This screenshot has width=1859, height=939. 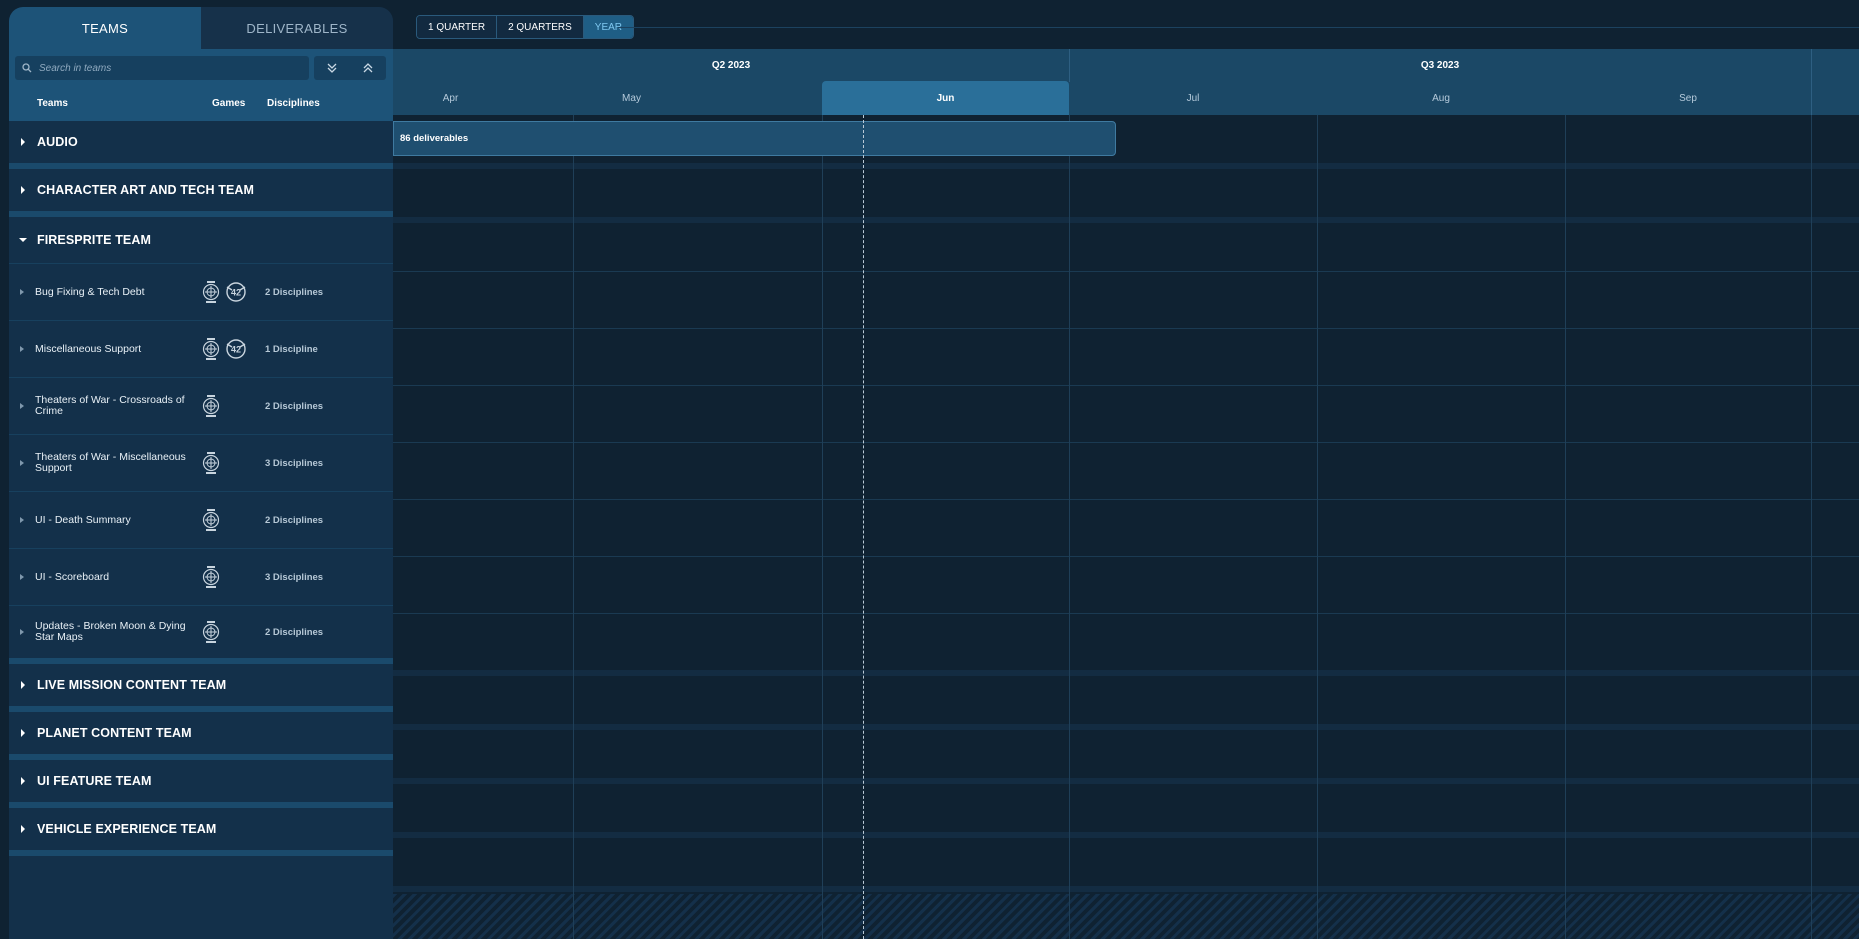 What do you see at coordinates (169, 68) in the screenshot?
I see `search-input` at bounding box center [169, 68].